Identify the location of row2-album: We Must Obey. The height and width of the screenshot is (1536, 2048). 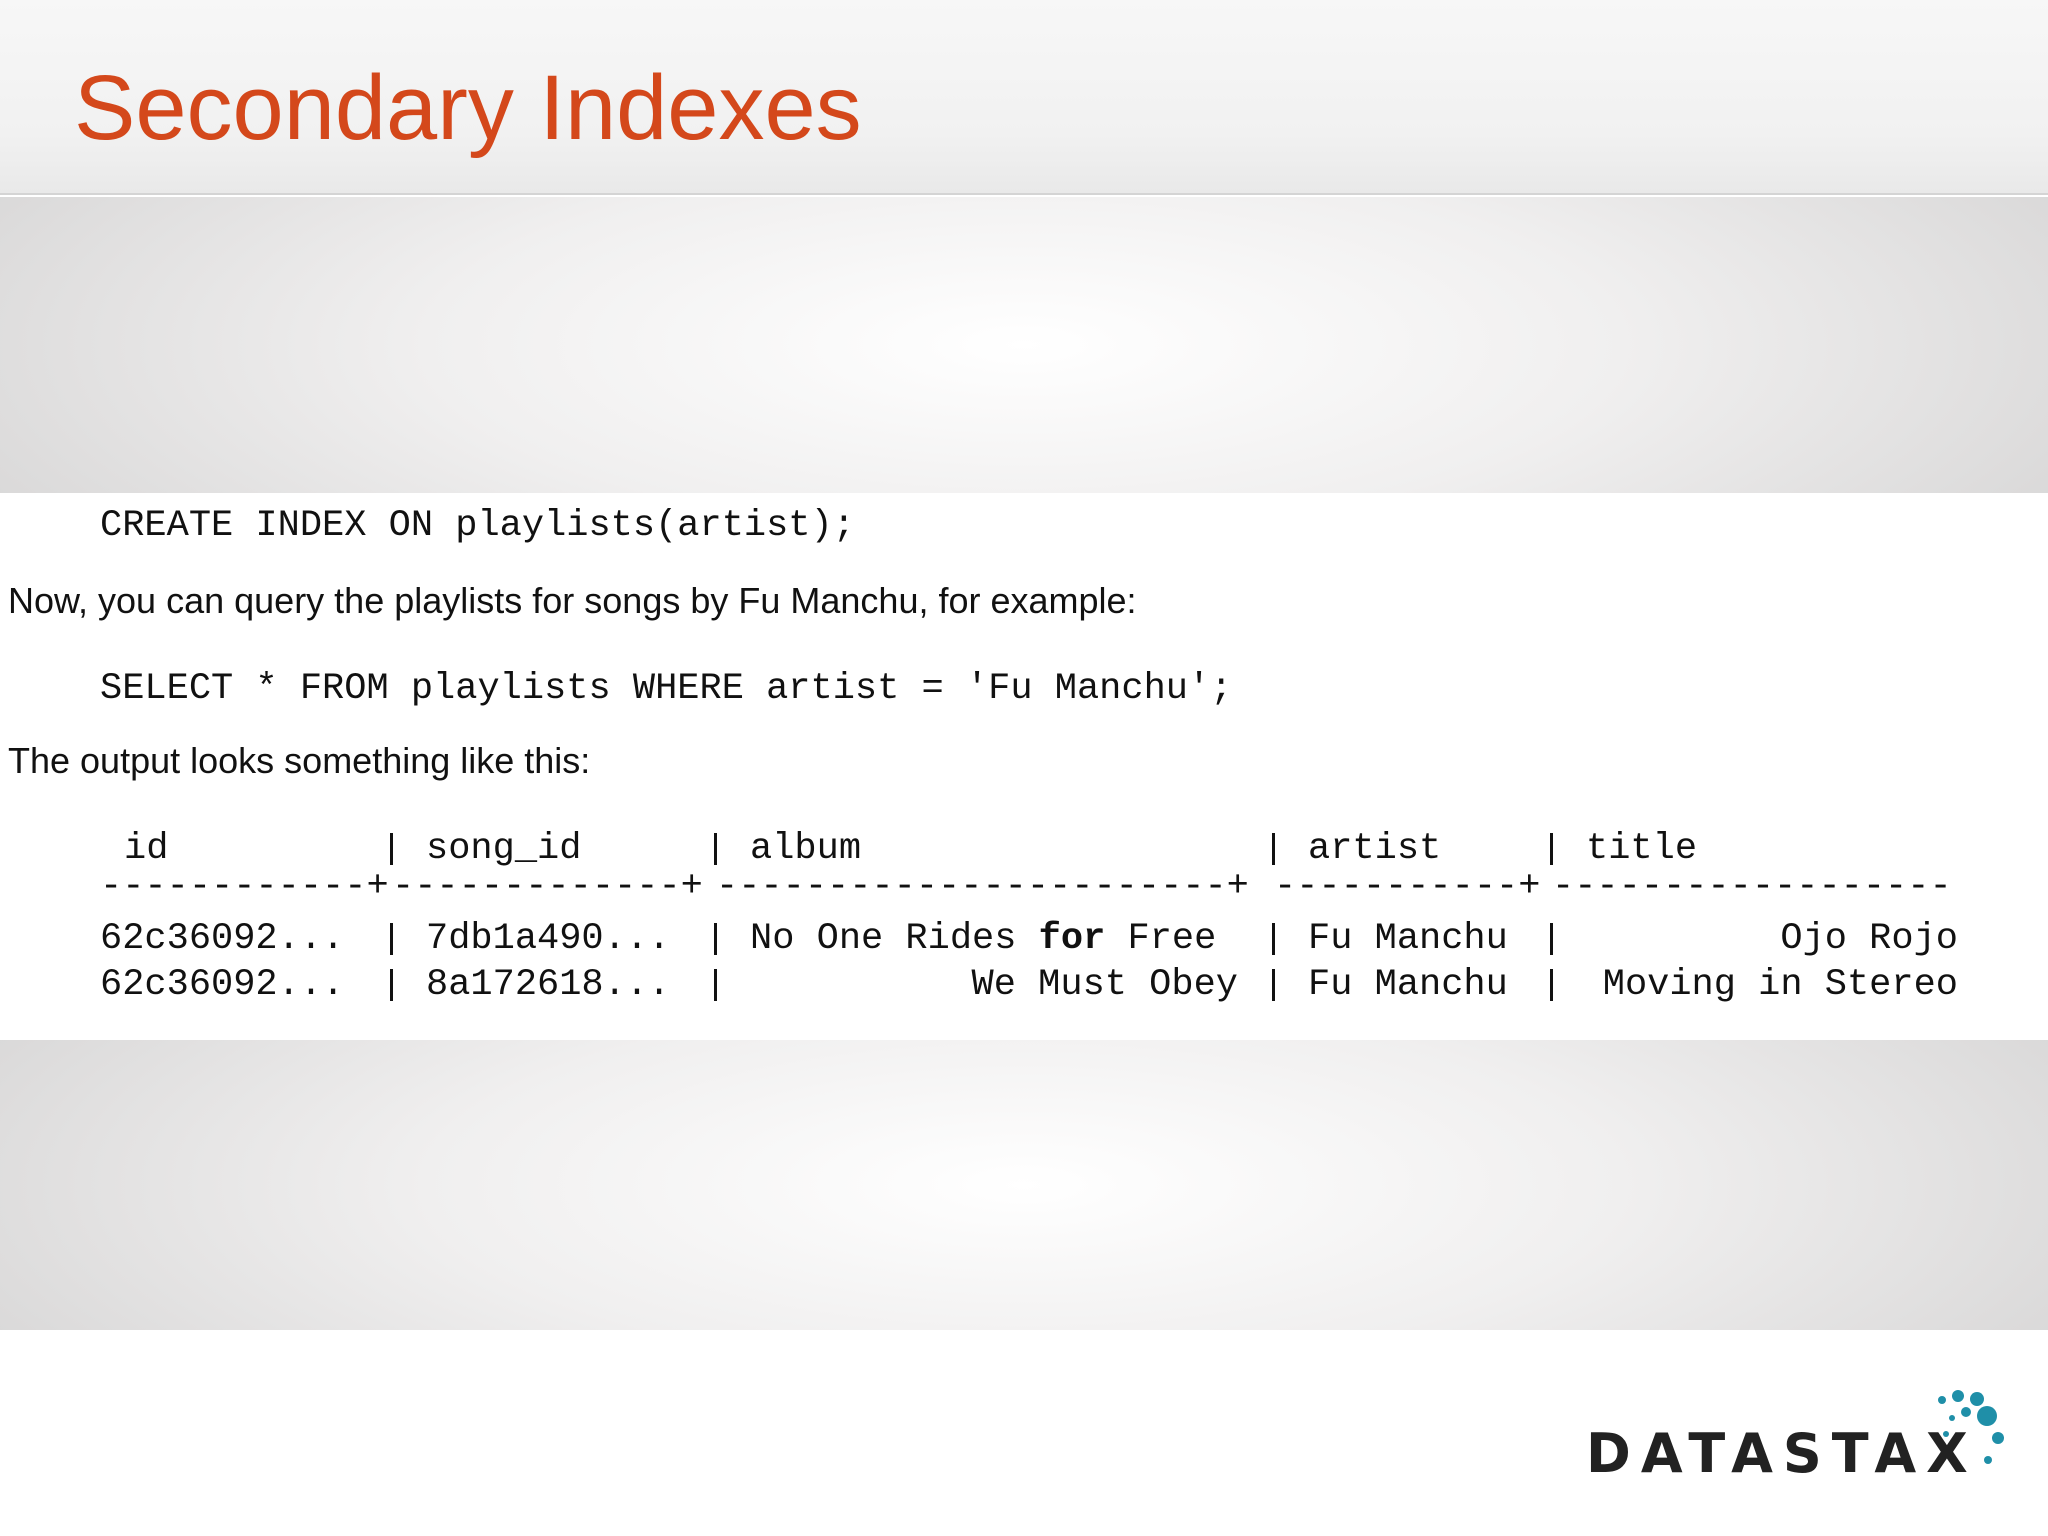
(994, 985).